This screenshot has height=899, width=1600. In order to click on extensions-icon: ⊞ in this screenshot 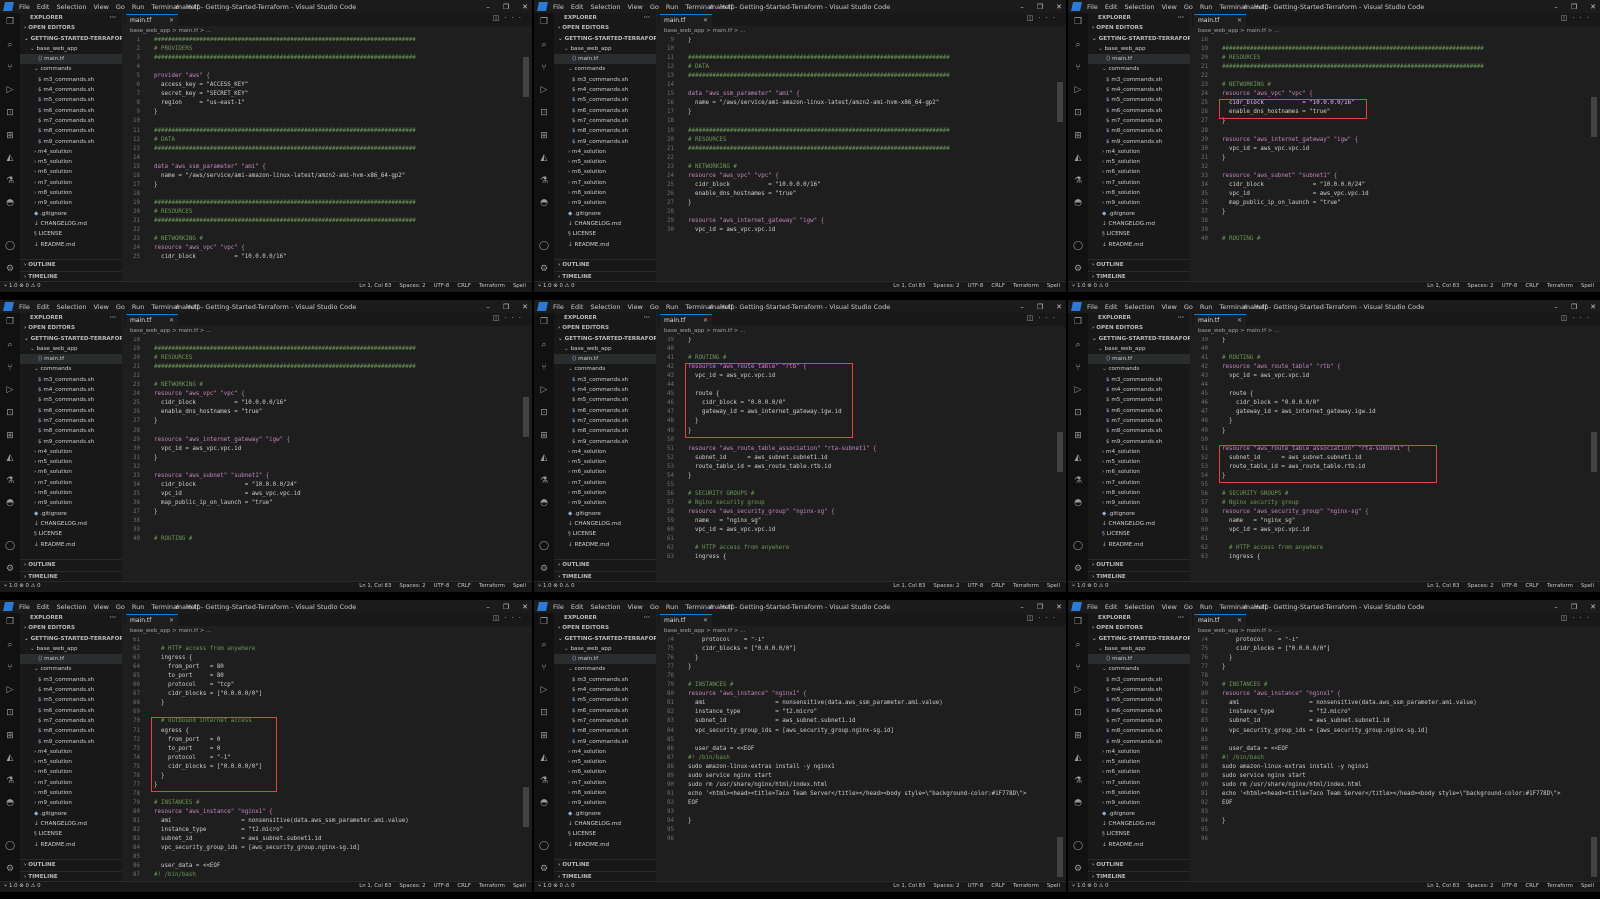, I will do `click(544, 136)`.